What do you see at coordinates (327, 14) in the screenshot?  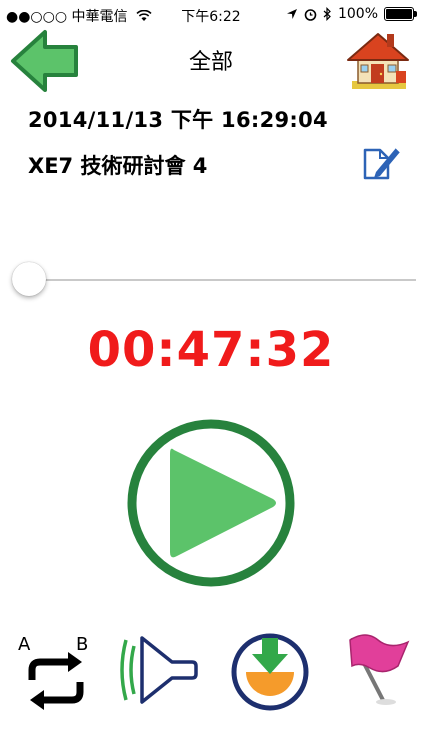 I see `bluetooth-icon` at bounding box center [327, 14].